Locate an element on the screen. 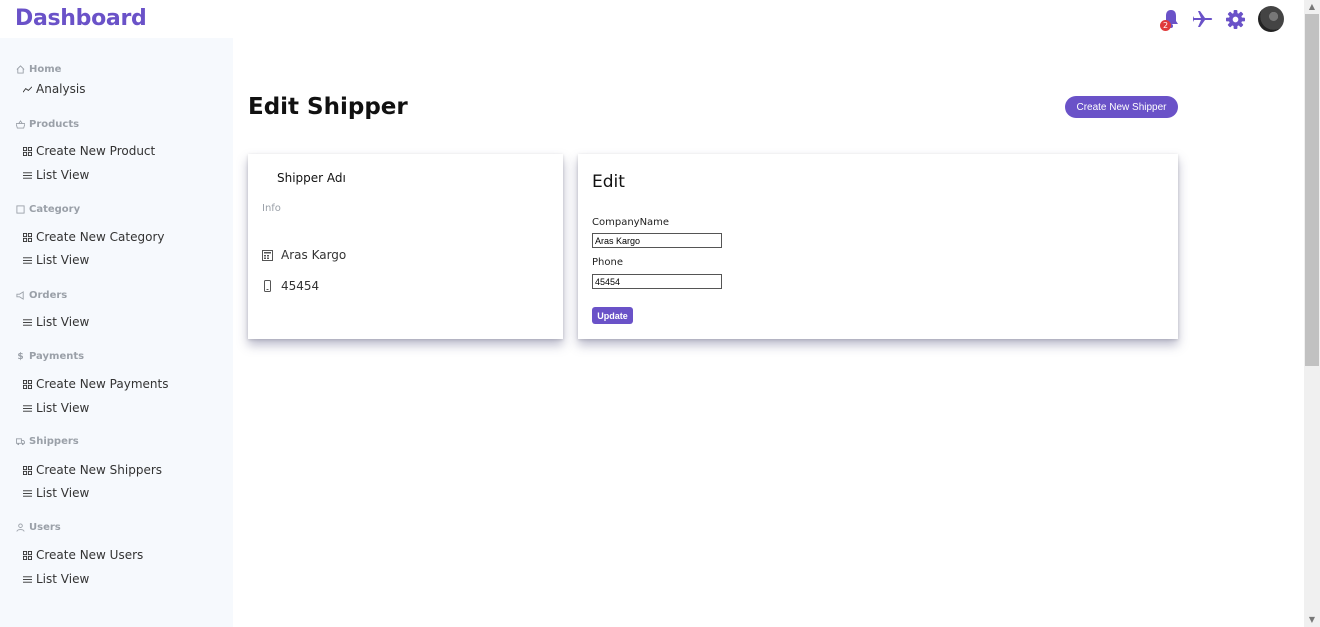  sidebar-section-label: Shippers is located at coordinates (54, 441).